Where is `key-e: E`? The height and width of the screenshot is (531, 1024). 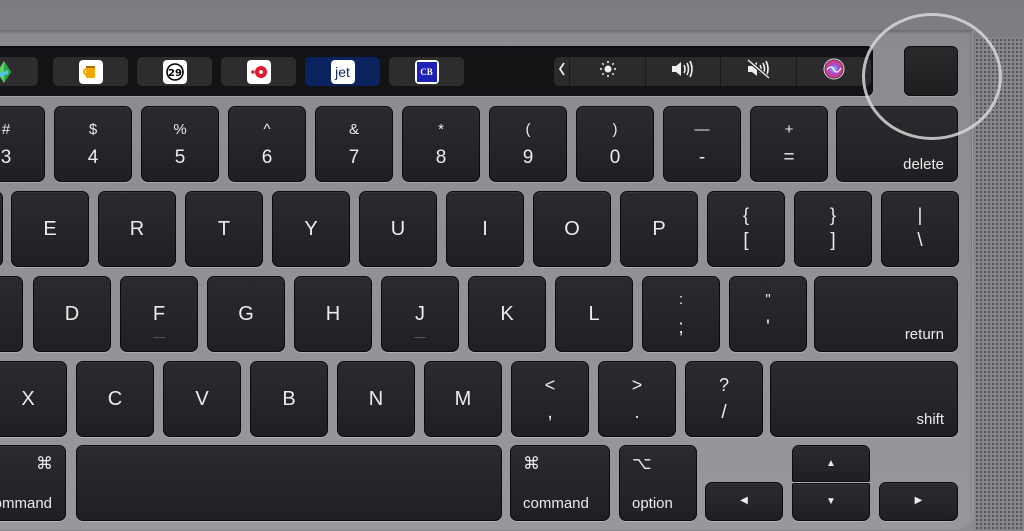 key-e: E is located at coordinates (50, 229).